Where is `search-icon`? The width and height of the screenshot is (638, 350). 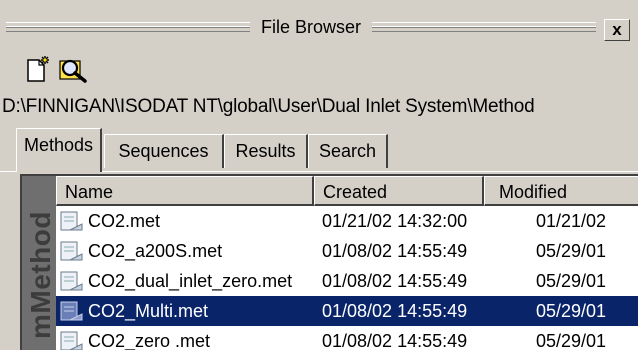
search-icon is located at coordinates (72, 69).